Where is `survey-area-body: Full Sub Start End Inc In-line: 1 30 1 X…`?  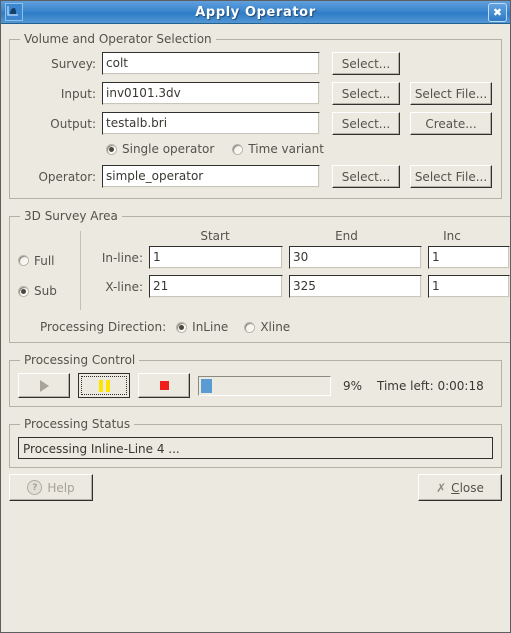 survey-area-body: Full Sub Start End Inc In-line: 1 30 1 X… is located at coordinates (264, 270).